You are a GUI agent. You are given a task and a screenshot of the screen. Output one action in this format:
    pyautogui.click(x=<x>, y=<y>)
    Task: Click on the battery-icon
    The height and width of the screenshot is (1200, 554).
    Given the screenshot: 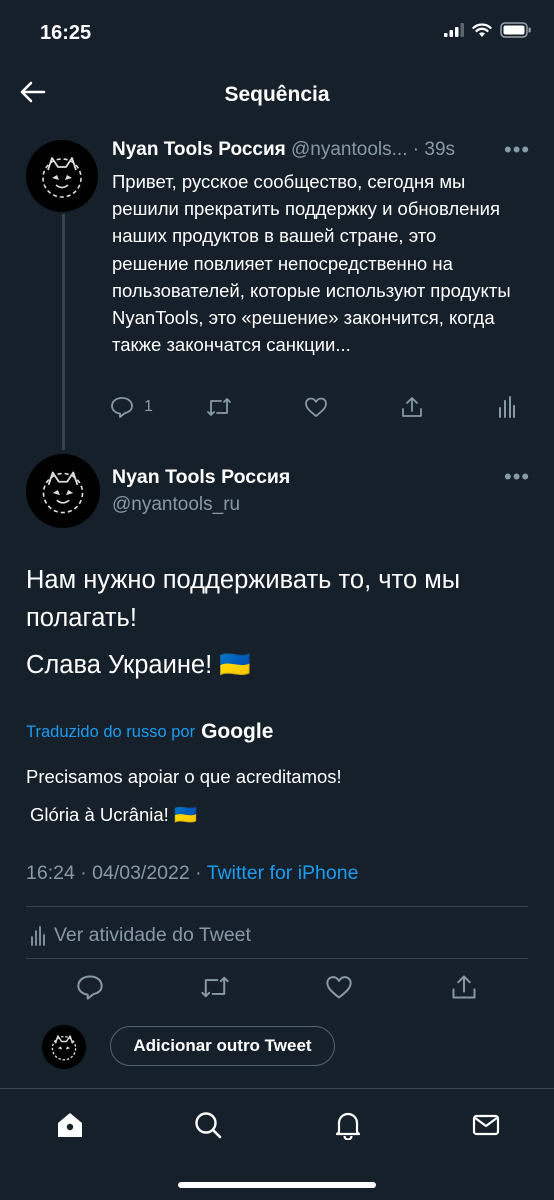 What is the action you would take?
    pyautogui.click(x=515, y=30)
    